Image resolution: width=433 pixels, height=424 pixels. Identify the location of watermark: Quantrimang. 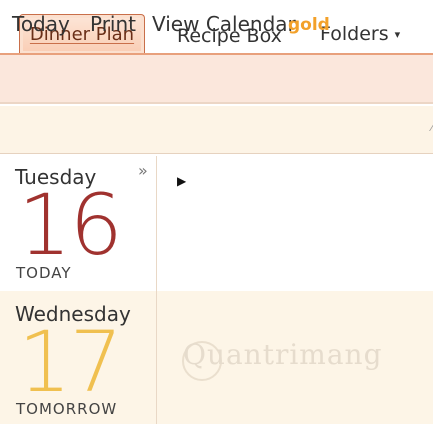
(283, 354).